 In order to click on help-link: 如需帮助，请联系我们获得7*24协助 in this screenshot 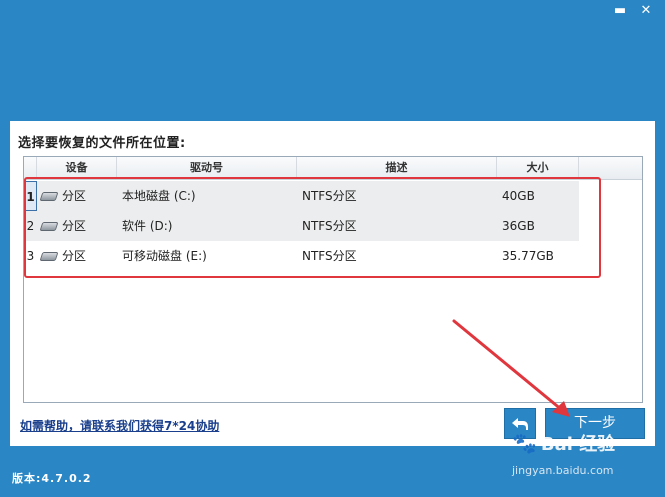, I will do `click(119, 425)`.